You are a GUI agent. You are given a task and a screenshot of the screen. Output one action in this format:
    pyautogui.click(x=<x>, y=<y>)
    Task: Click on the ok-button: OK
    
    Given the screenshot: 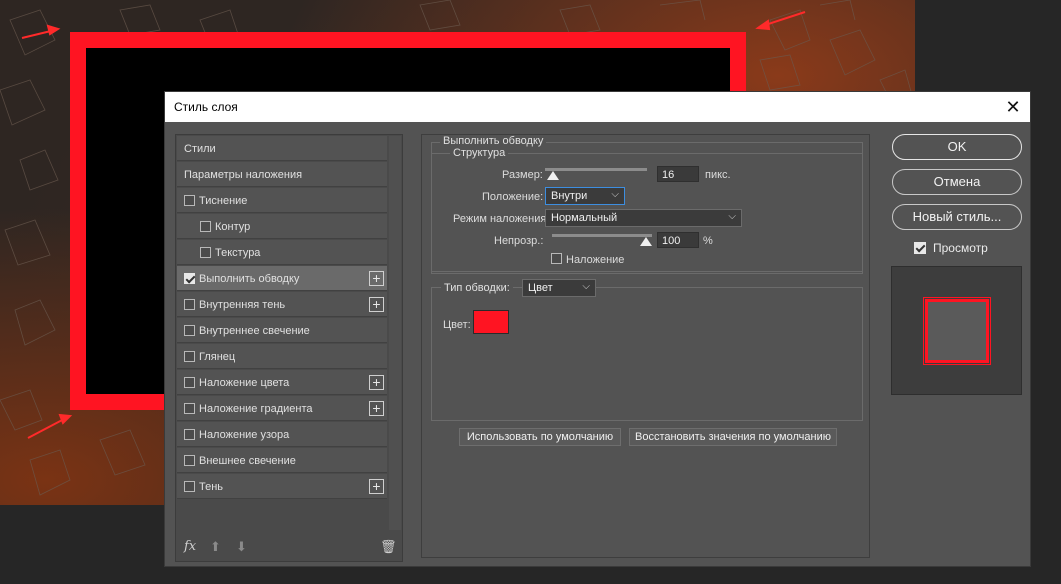 What is the action you would take?
    pyautogui.click(x=957, y=147)
    